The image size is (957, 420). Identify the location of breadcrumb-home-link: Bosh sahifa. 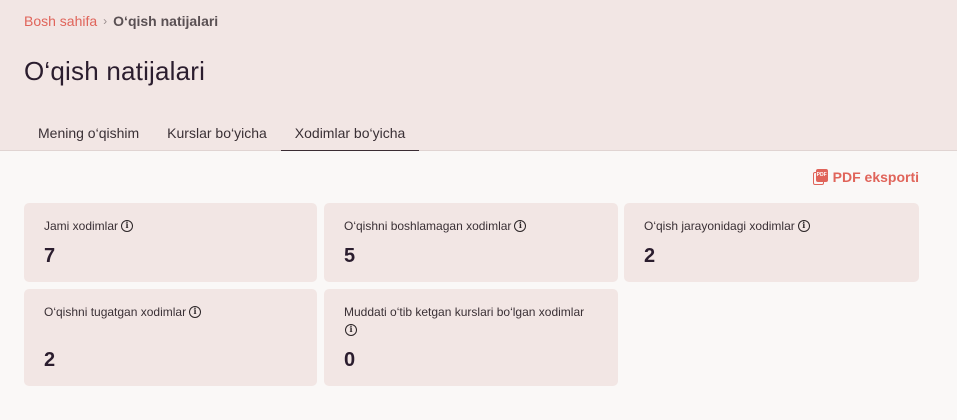
(60, 21).